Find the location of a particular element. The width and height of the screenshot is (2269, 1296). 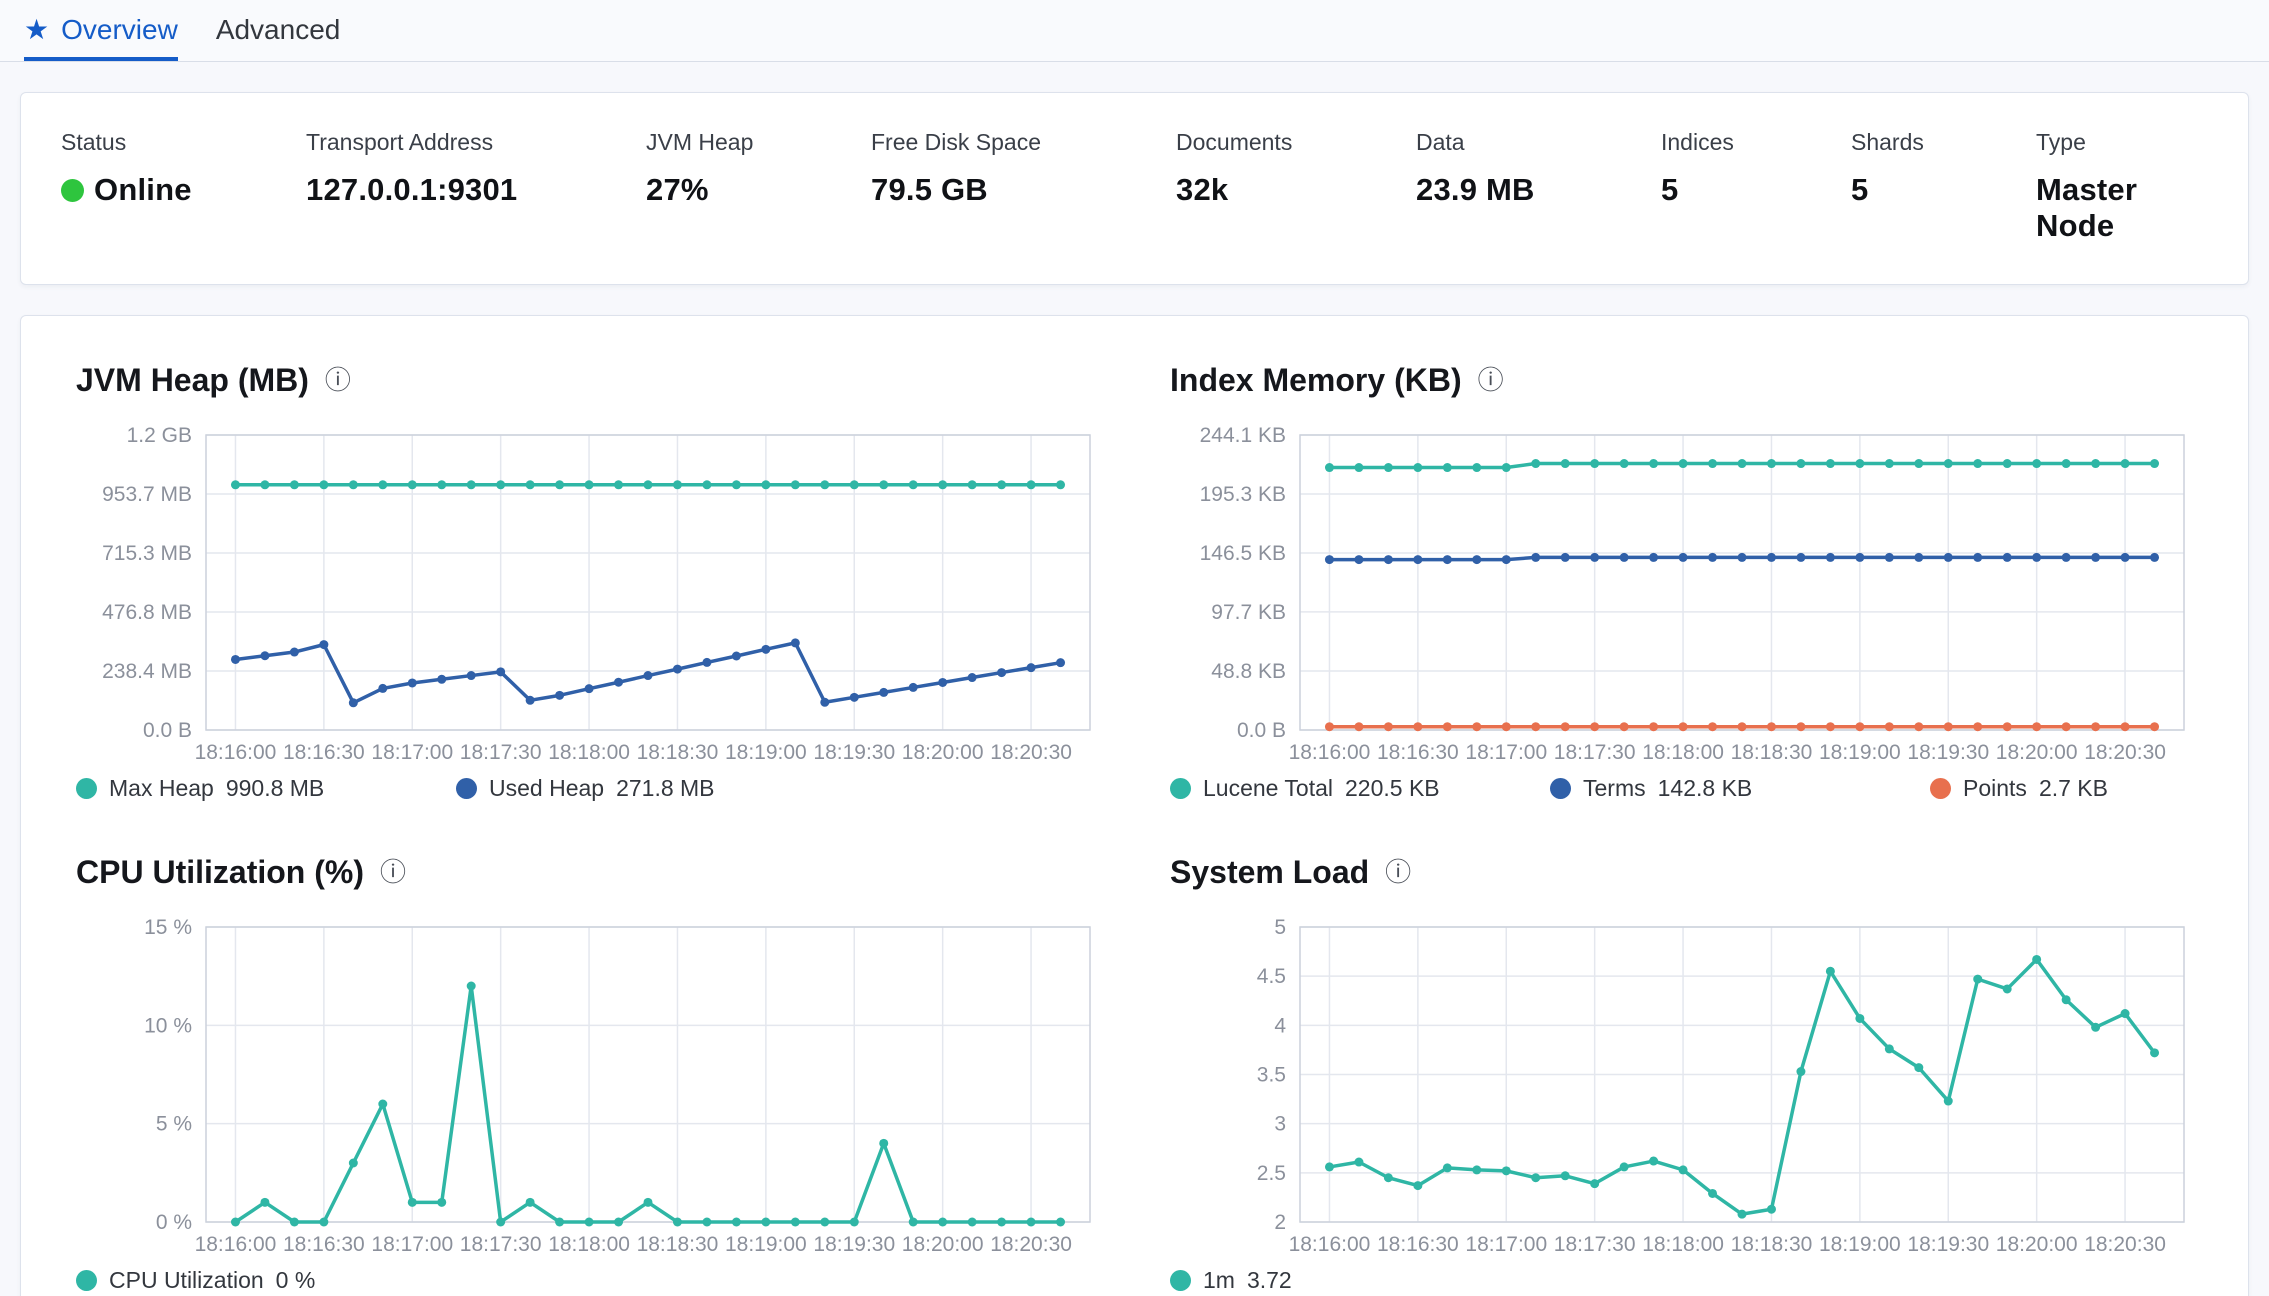

legend-item-cpu-utilization: CPU Utilization 0 % is located at coordinates (266, 1280).